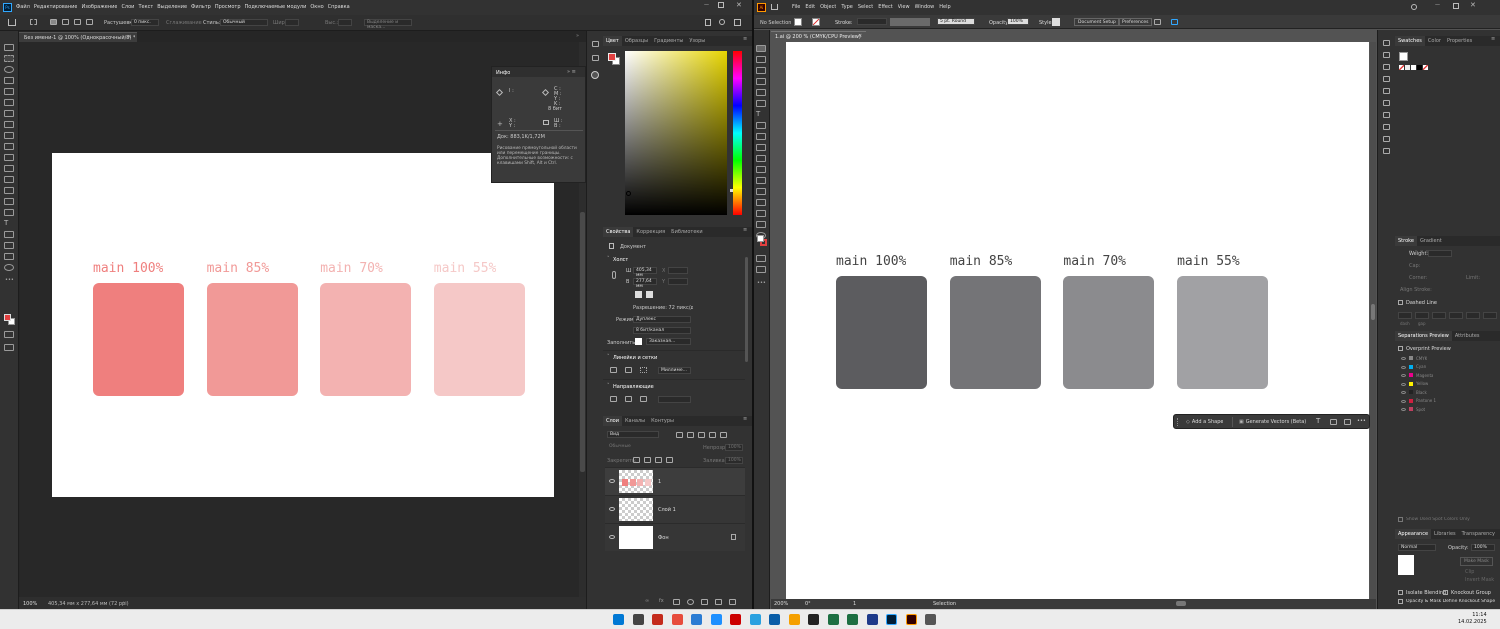 The width and height of the screenshot is (1500, 629). Describe the element at coordinates (1157, 22) in the screenshot. I see `ai-arrange-icon` at that location.